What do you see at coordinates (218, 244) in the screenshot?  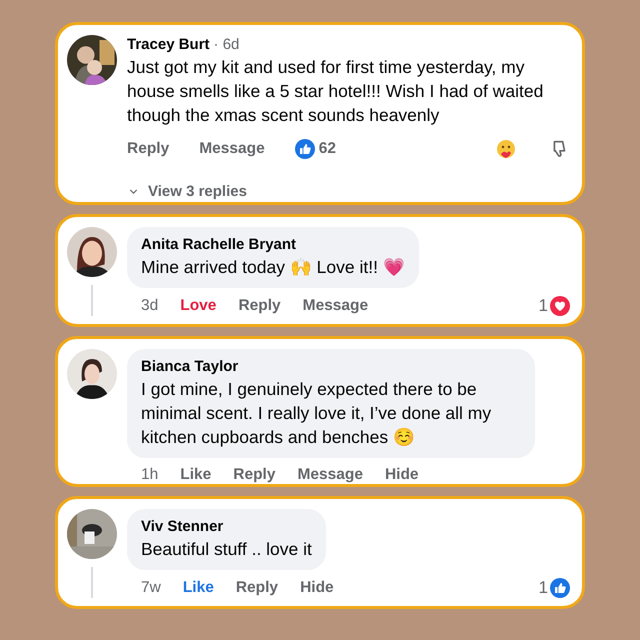 I see `author-name: Anita Rachelle Bryant` at bounding box center [218, 244].